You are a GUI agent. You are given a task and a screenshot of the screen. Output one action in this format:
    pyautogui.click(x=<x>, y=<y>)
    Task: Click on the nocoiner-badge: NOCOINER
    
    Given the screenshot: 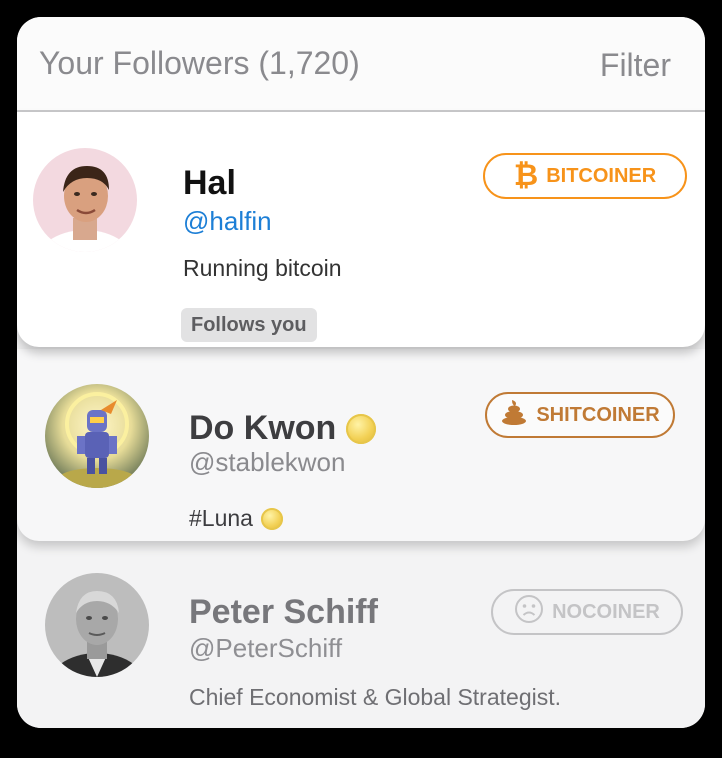 What is the action you would take?
    pyautogui.click(x=587, y=612)
    